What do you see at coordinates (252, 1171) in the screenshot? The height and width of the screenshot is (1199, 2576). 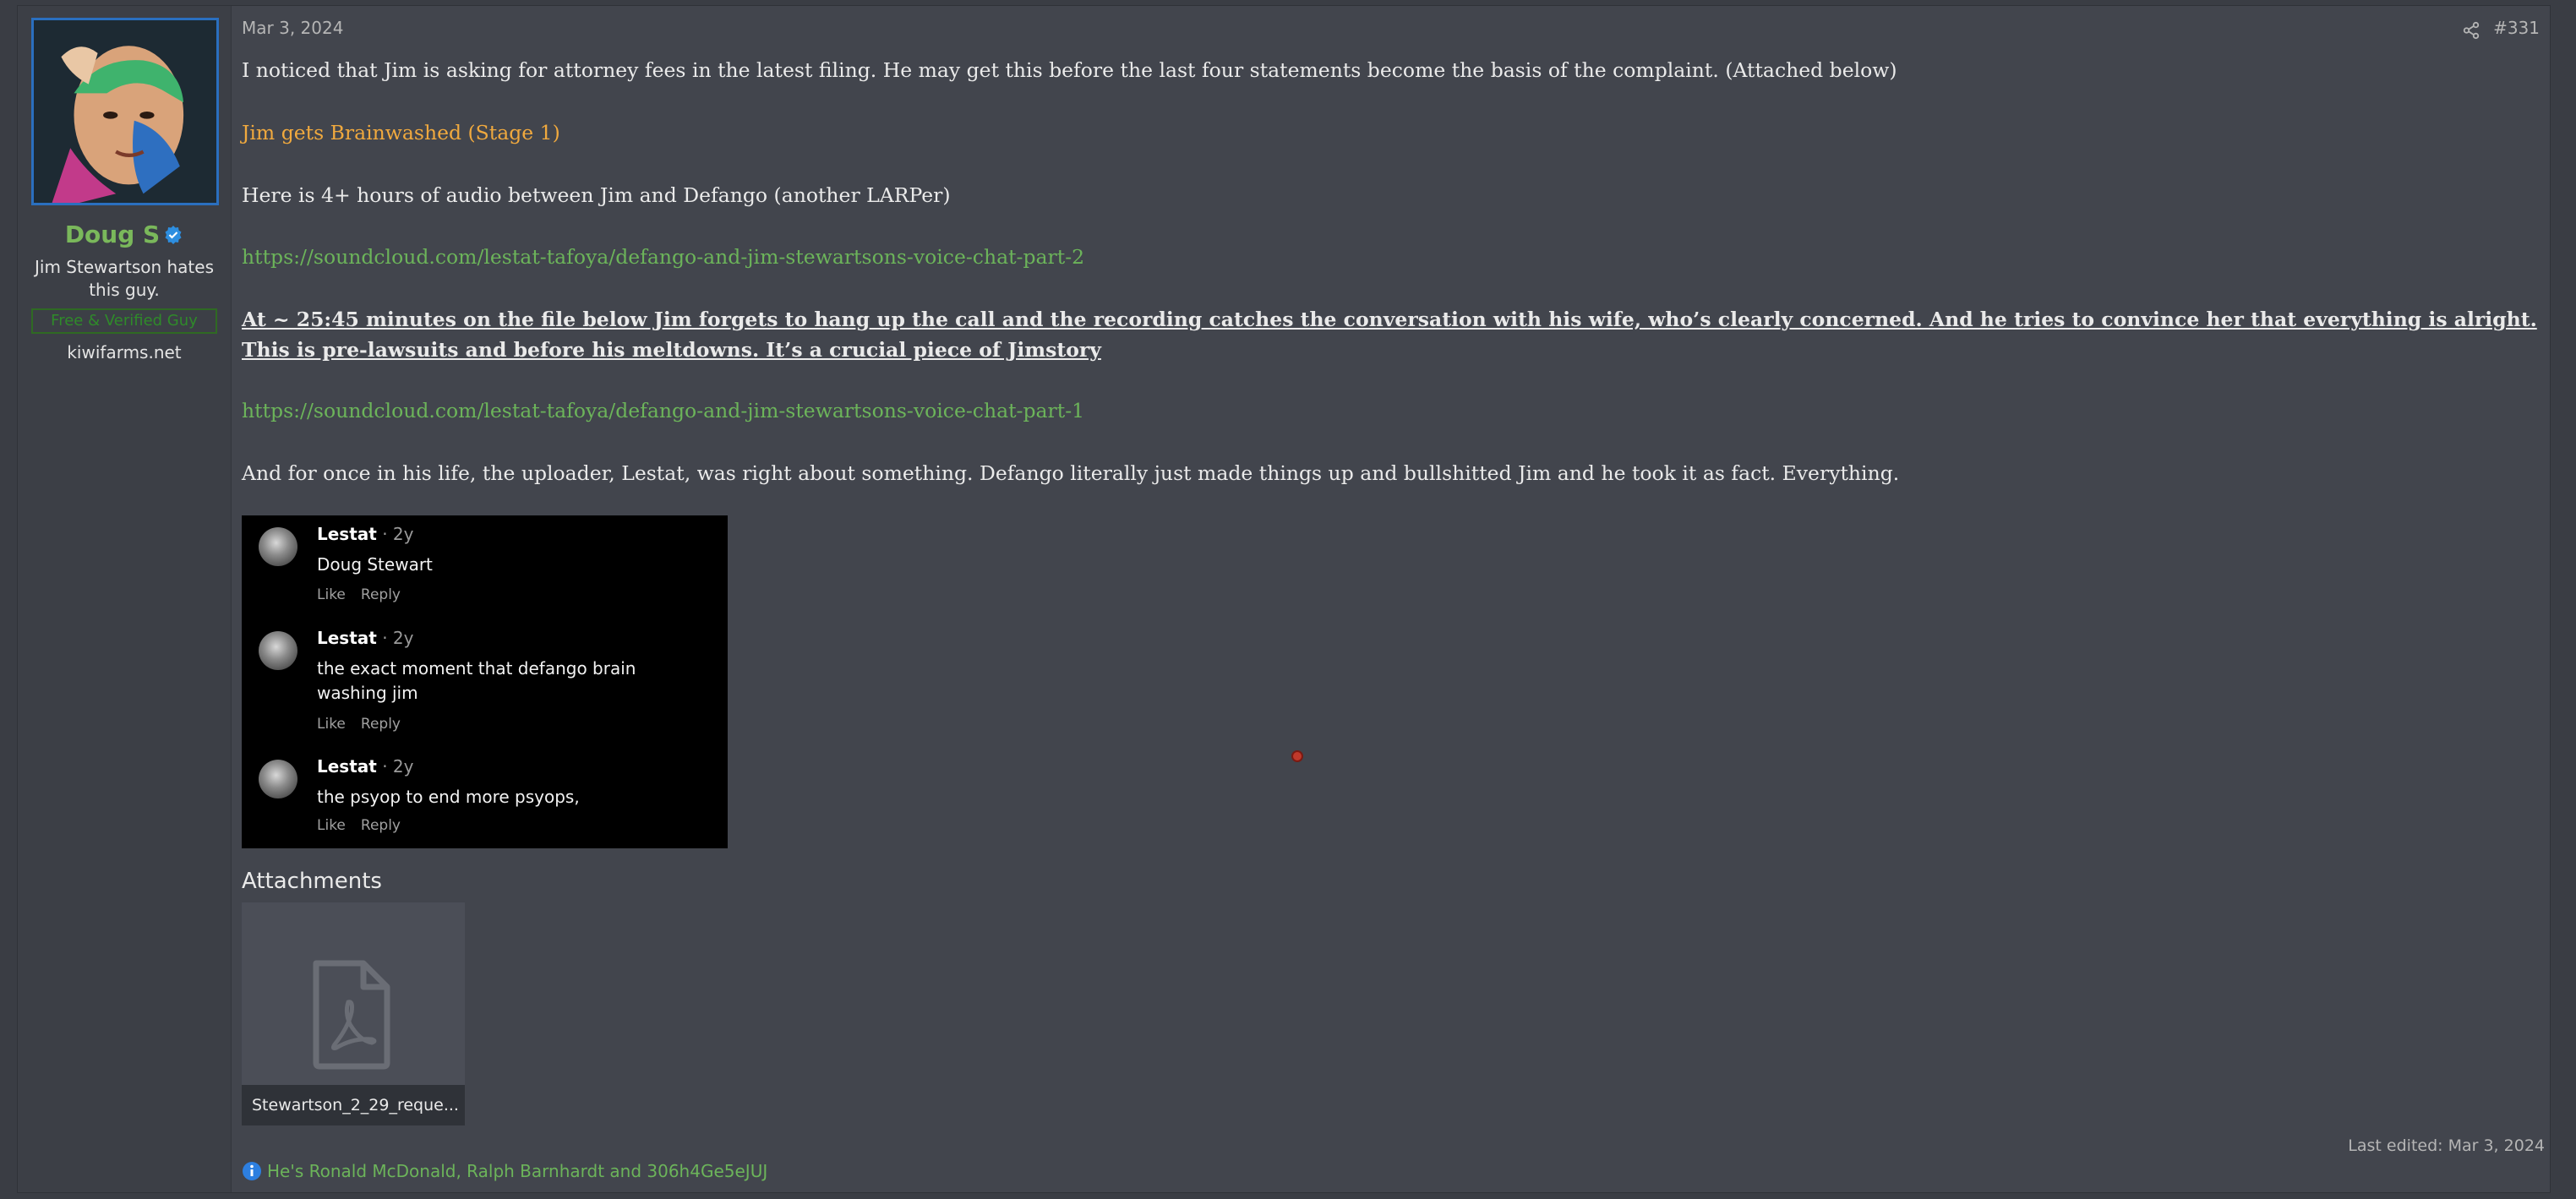 I see `info-icon` at bounding box center [252, 1171].